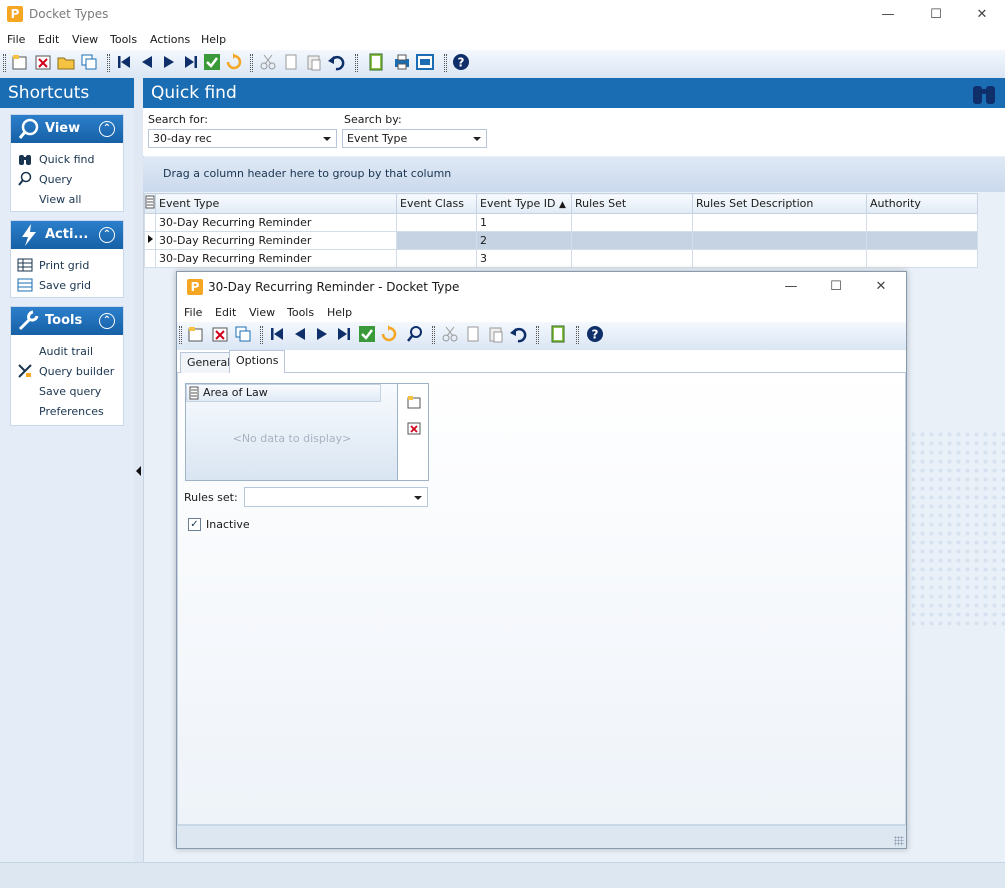  Describe the element at coordinates (389, 334) in the screenshot. I see `refresh-icon` at that location.